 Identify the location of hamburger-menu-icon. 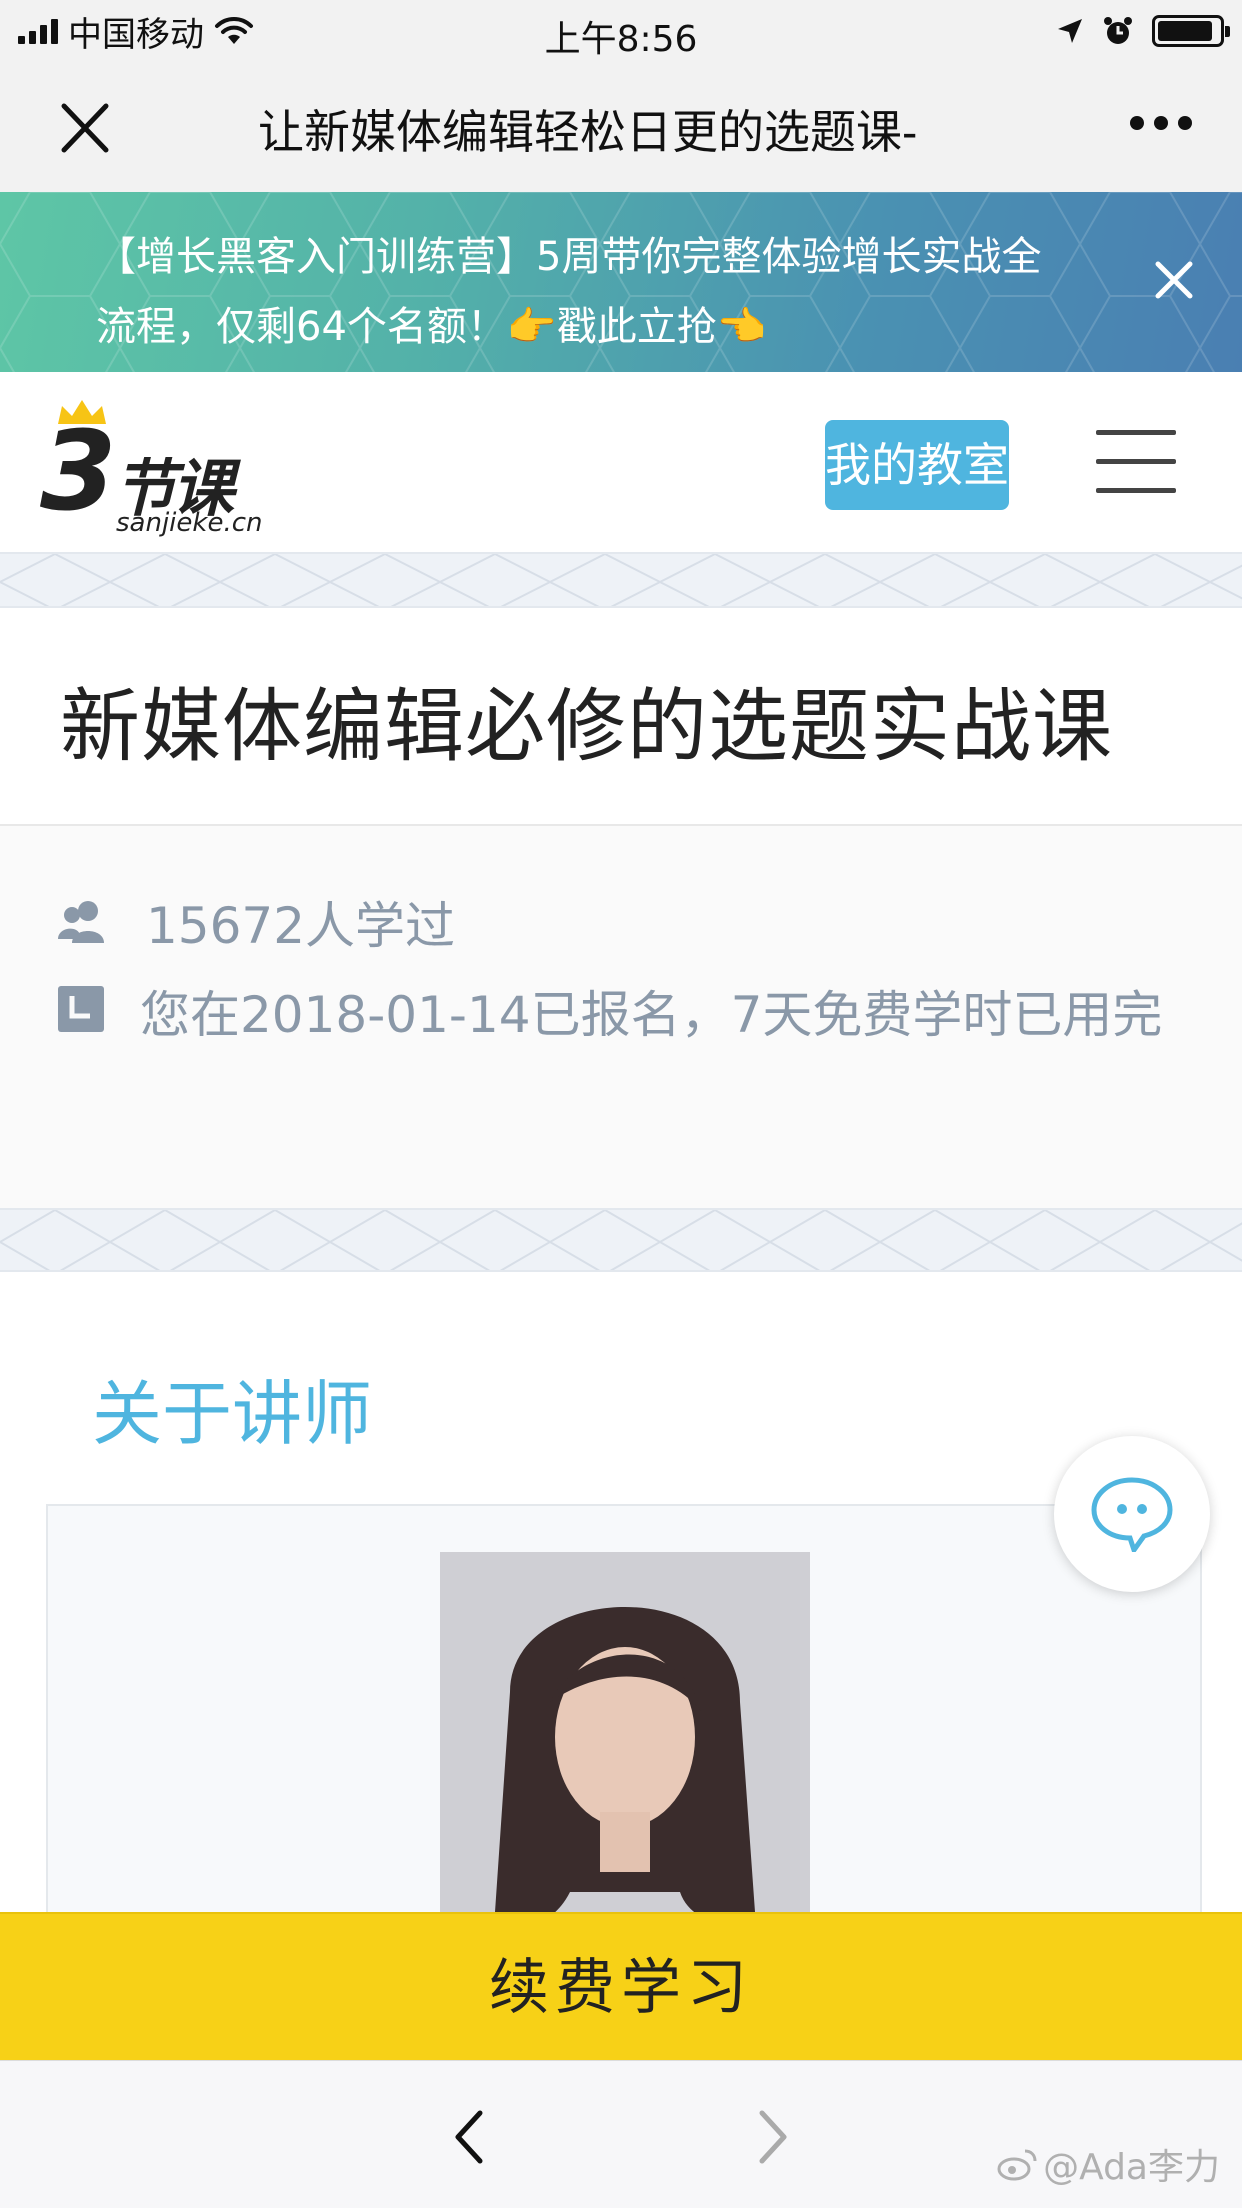
(1136, 464).